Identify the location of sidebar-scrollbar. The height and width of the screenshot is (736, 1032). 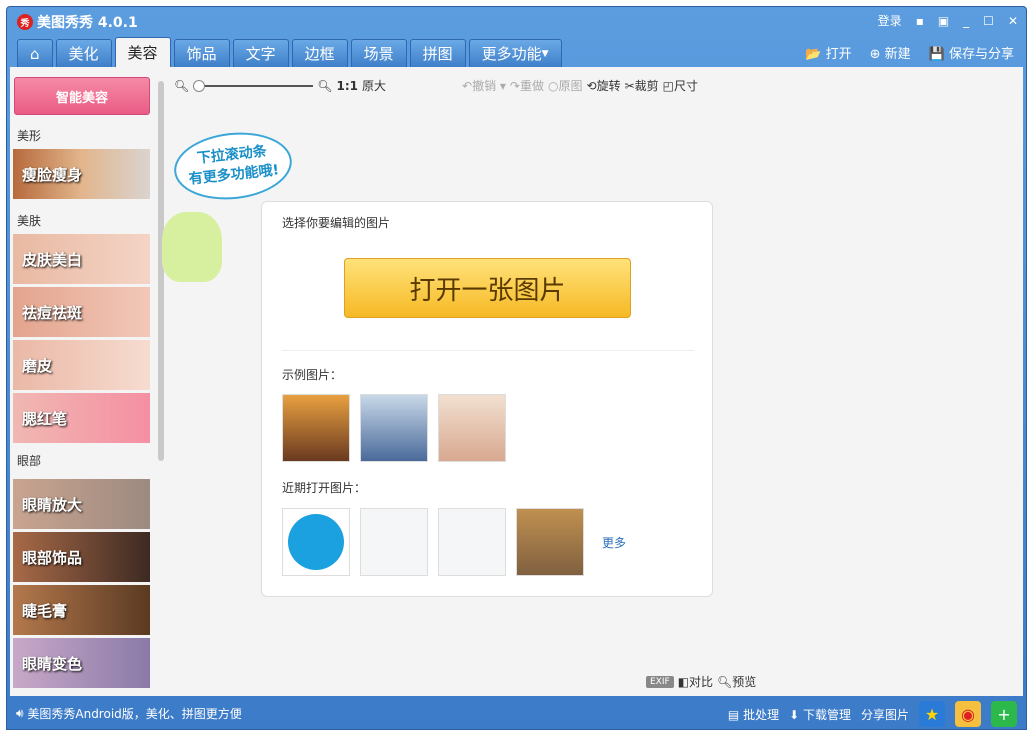
(161, 381).